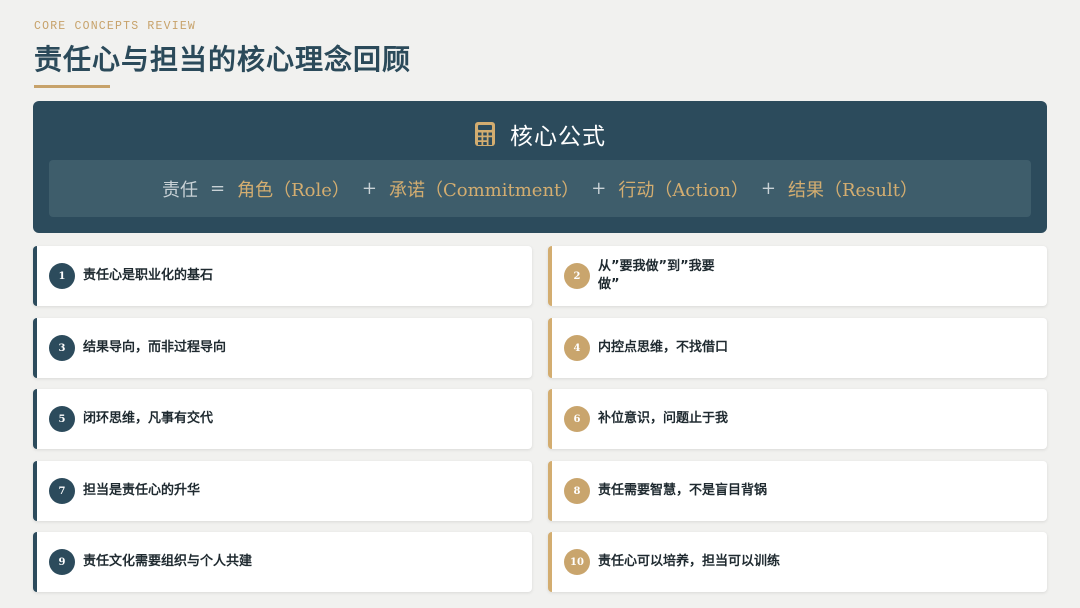 This screenshot has height=608, width=1080. Describe the element at coordinates (142, 490) in the screenshot. I see `concept-text: 担当是责任心的升华` at that location.